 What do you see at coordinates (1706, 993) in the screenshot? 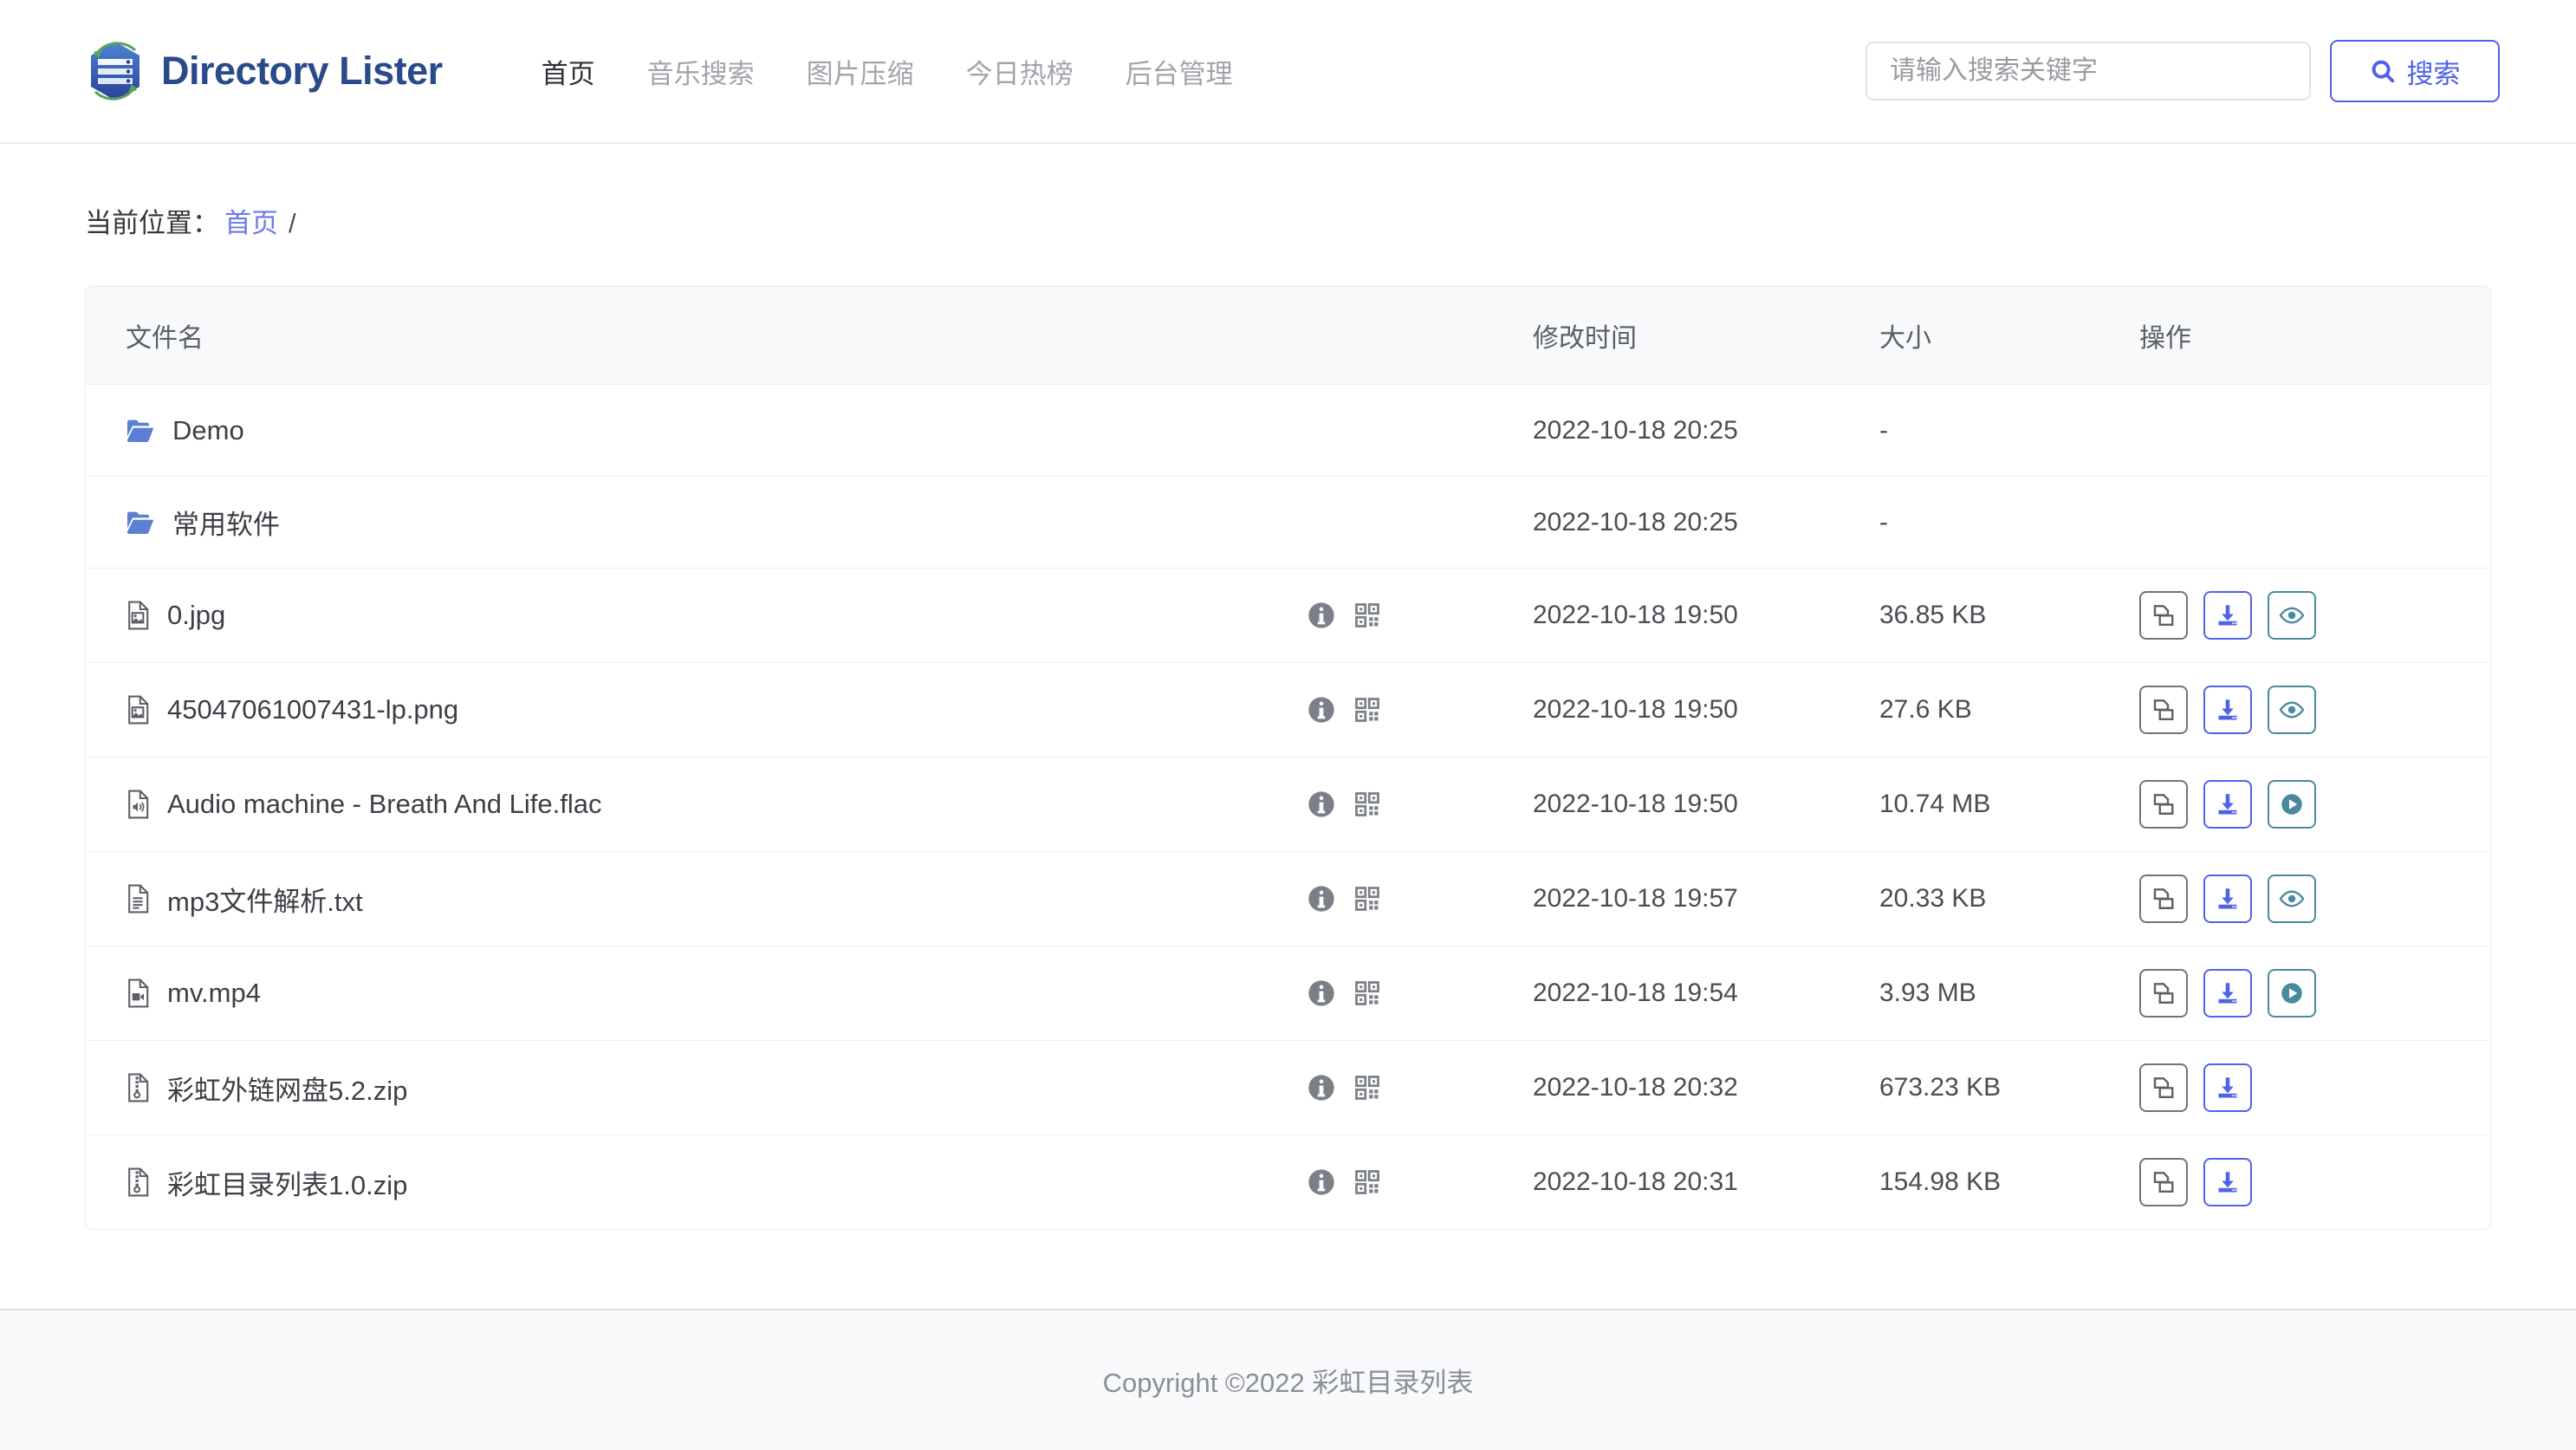
I see `file-modified-cell: 2022-10-18 19:54` at bounding box center [1706, 993].